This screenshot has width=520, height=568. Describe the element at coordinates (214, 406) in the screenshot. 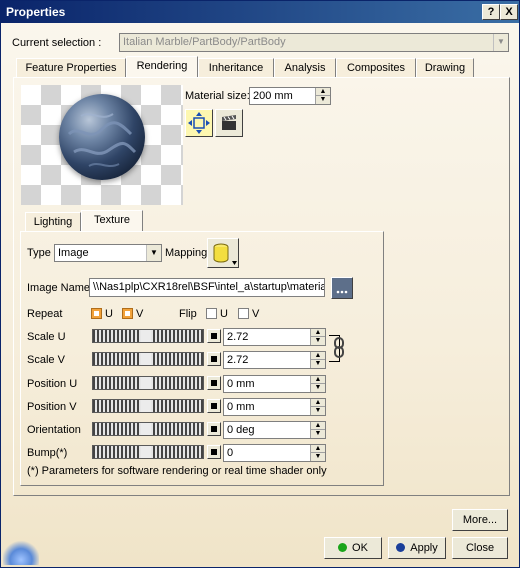

I see `position-v-reset-button` at that location.